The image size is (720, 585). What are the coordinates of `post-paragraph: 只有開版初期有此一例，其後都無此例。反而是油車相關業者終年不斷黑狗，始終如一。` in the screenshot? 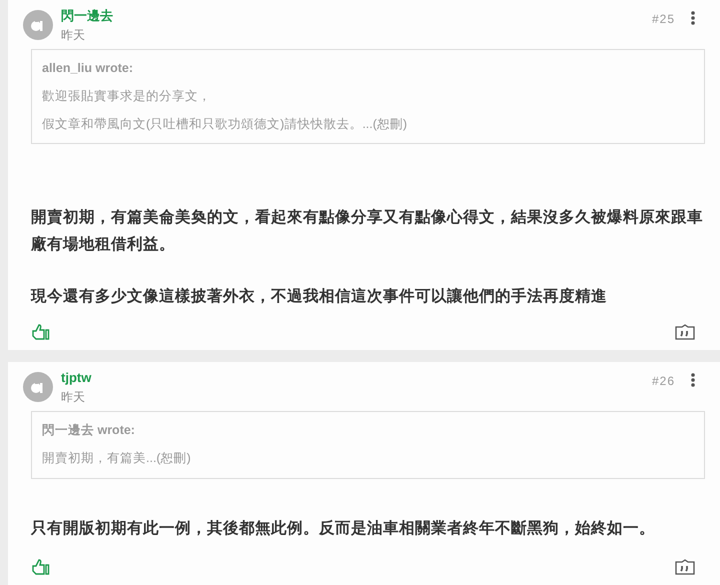 It's located at (343, 528).